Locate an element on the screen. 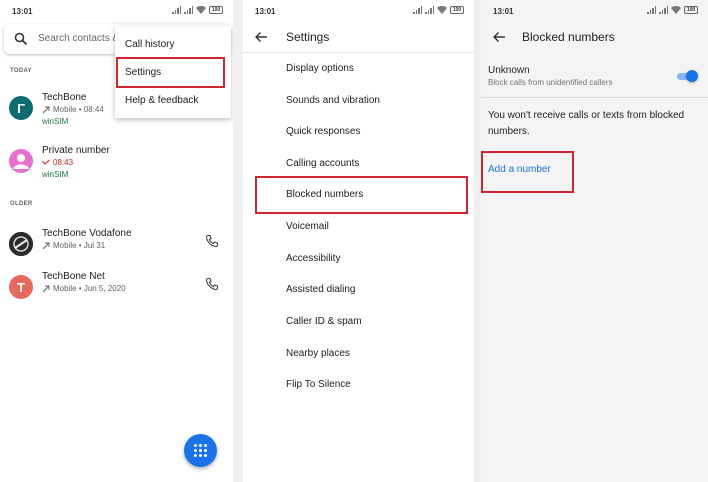 The width and height of the screenshot is (708, 482). call-meta: 08:43 is located at coordinates (57, 162).